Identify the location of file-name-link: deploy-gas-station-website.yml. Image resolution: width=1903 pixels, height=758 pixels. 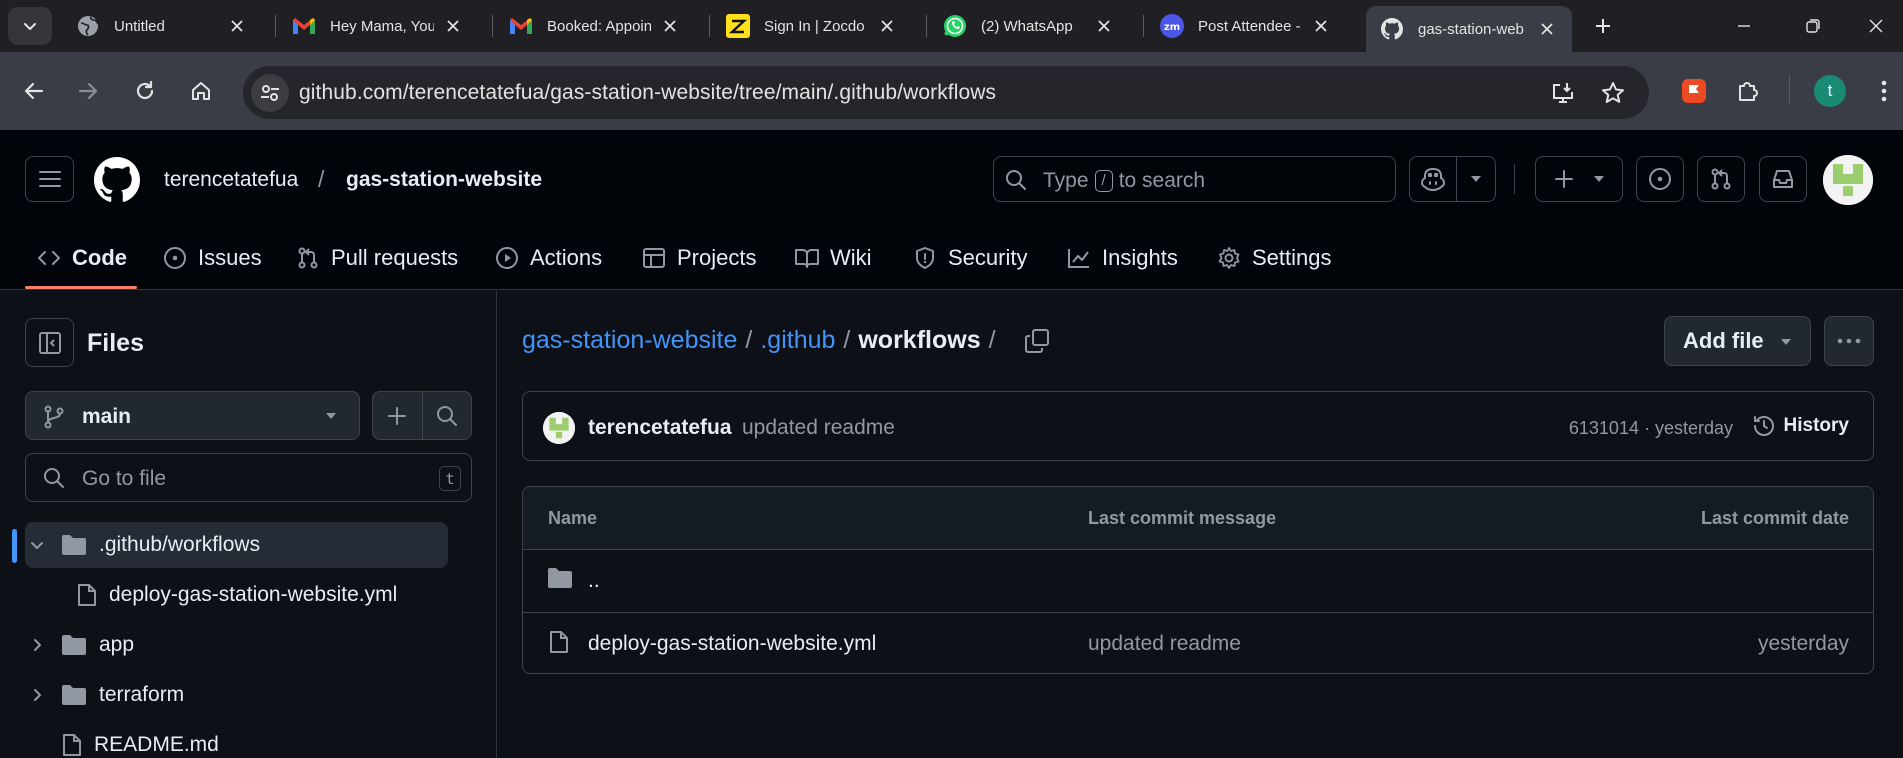
(732, 644).